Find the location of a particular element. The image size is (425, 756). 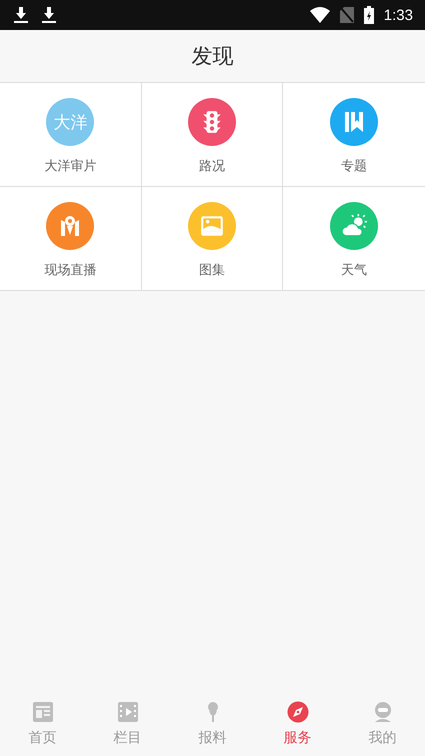

nav-tab: 服务 is located at coordinates (297, 723).